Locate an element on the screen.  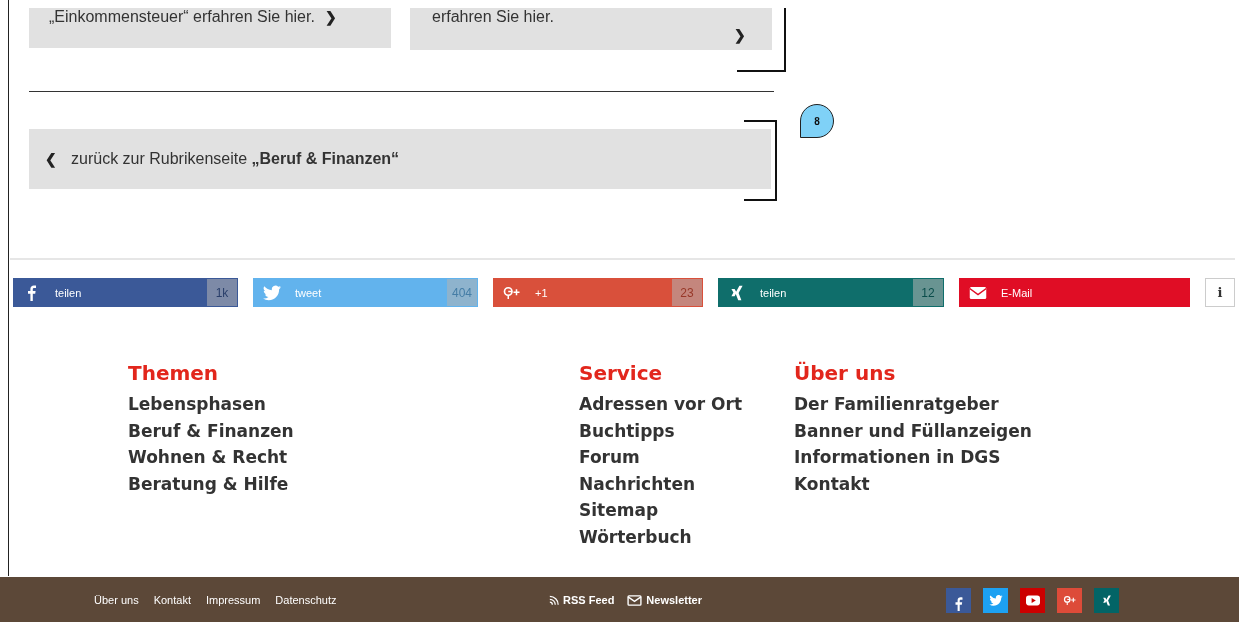
footer-link: Lebensphasen is located at coordinates (353, 404).